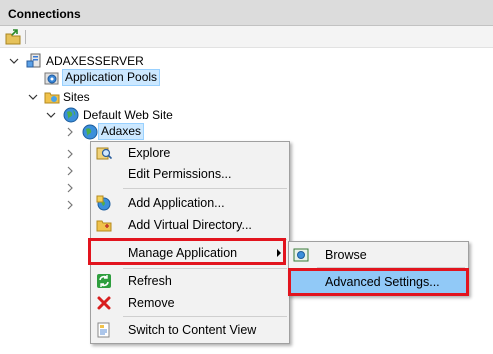  Describe the element at coordinates (76, 97) in the screenshot. I see `tree-label-sites: Sites` at that location.